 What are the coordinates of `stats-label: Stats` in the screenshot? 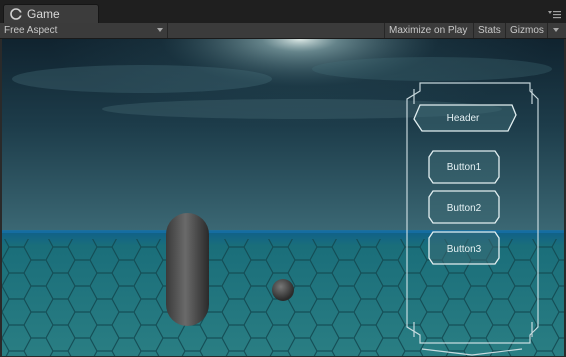 It's located at (489, 30).